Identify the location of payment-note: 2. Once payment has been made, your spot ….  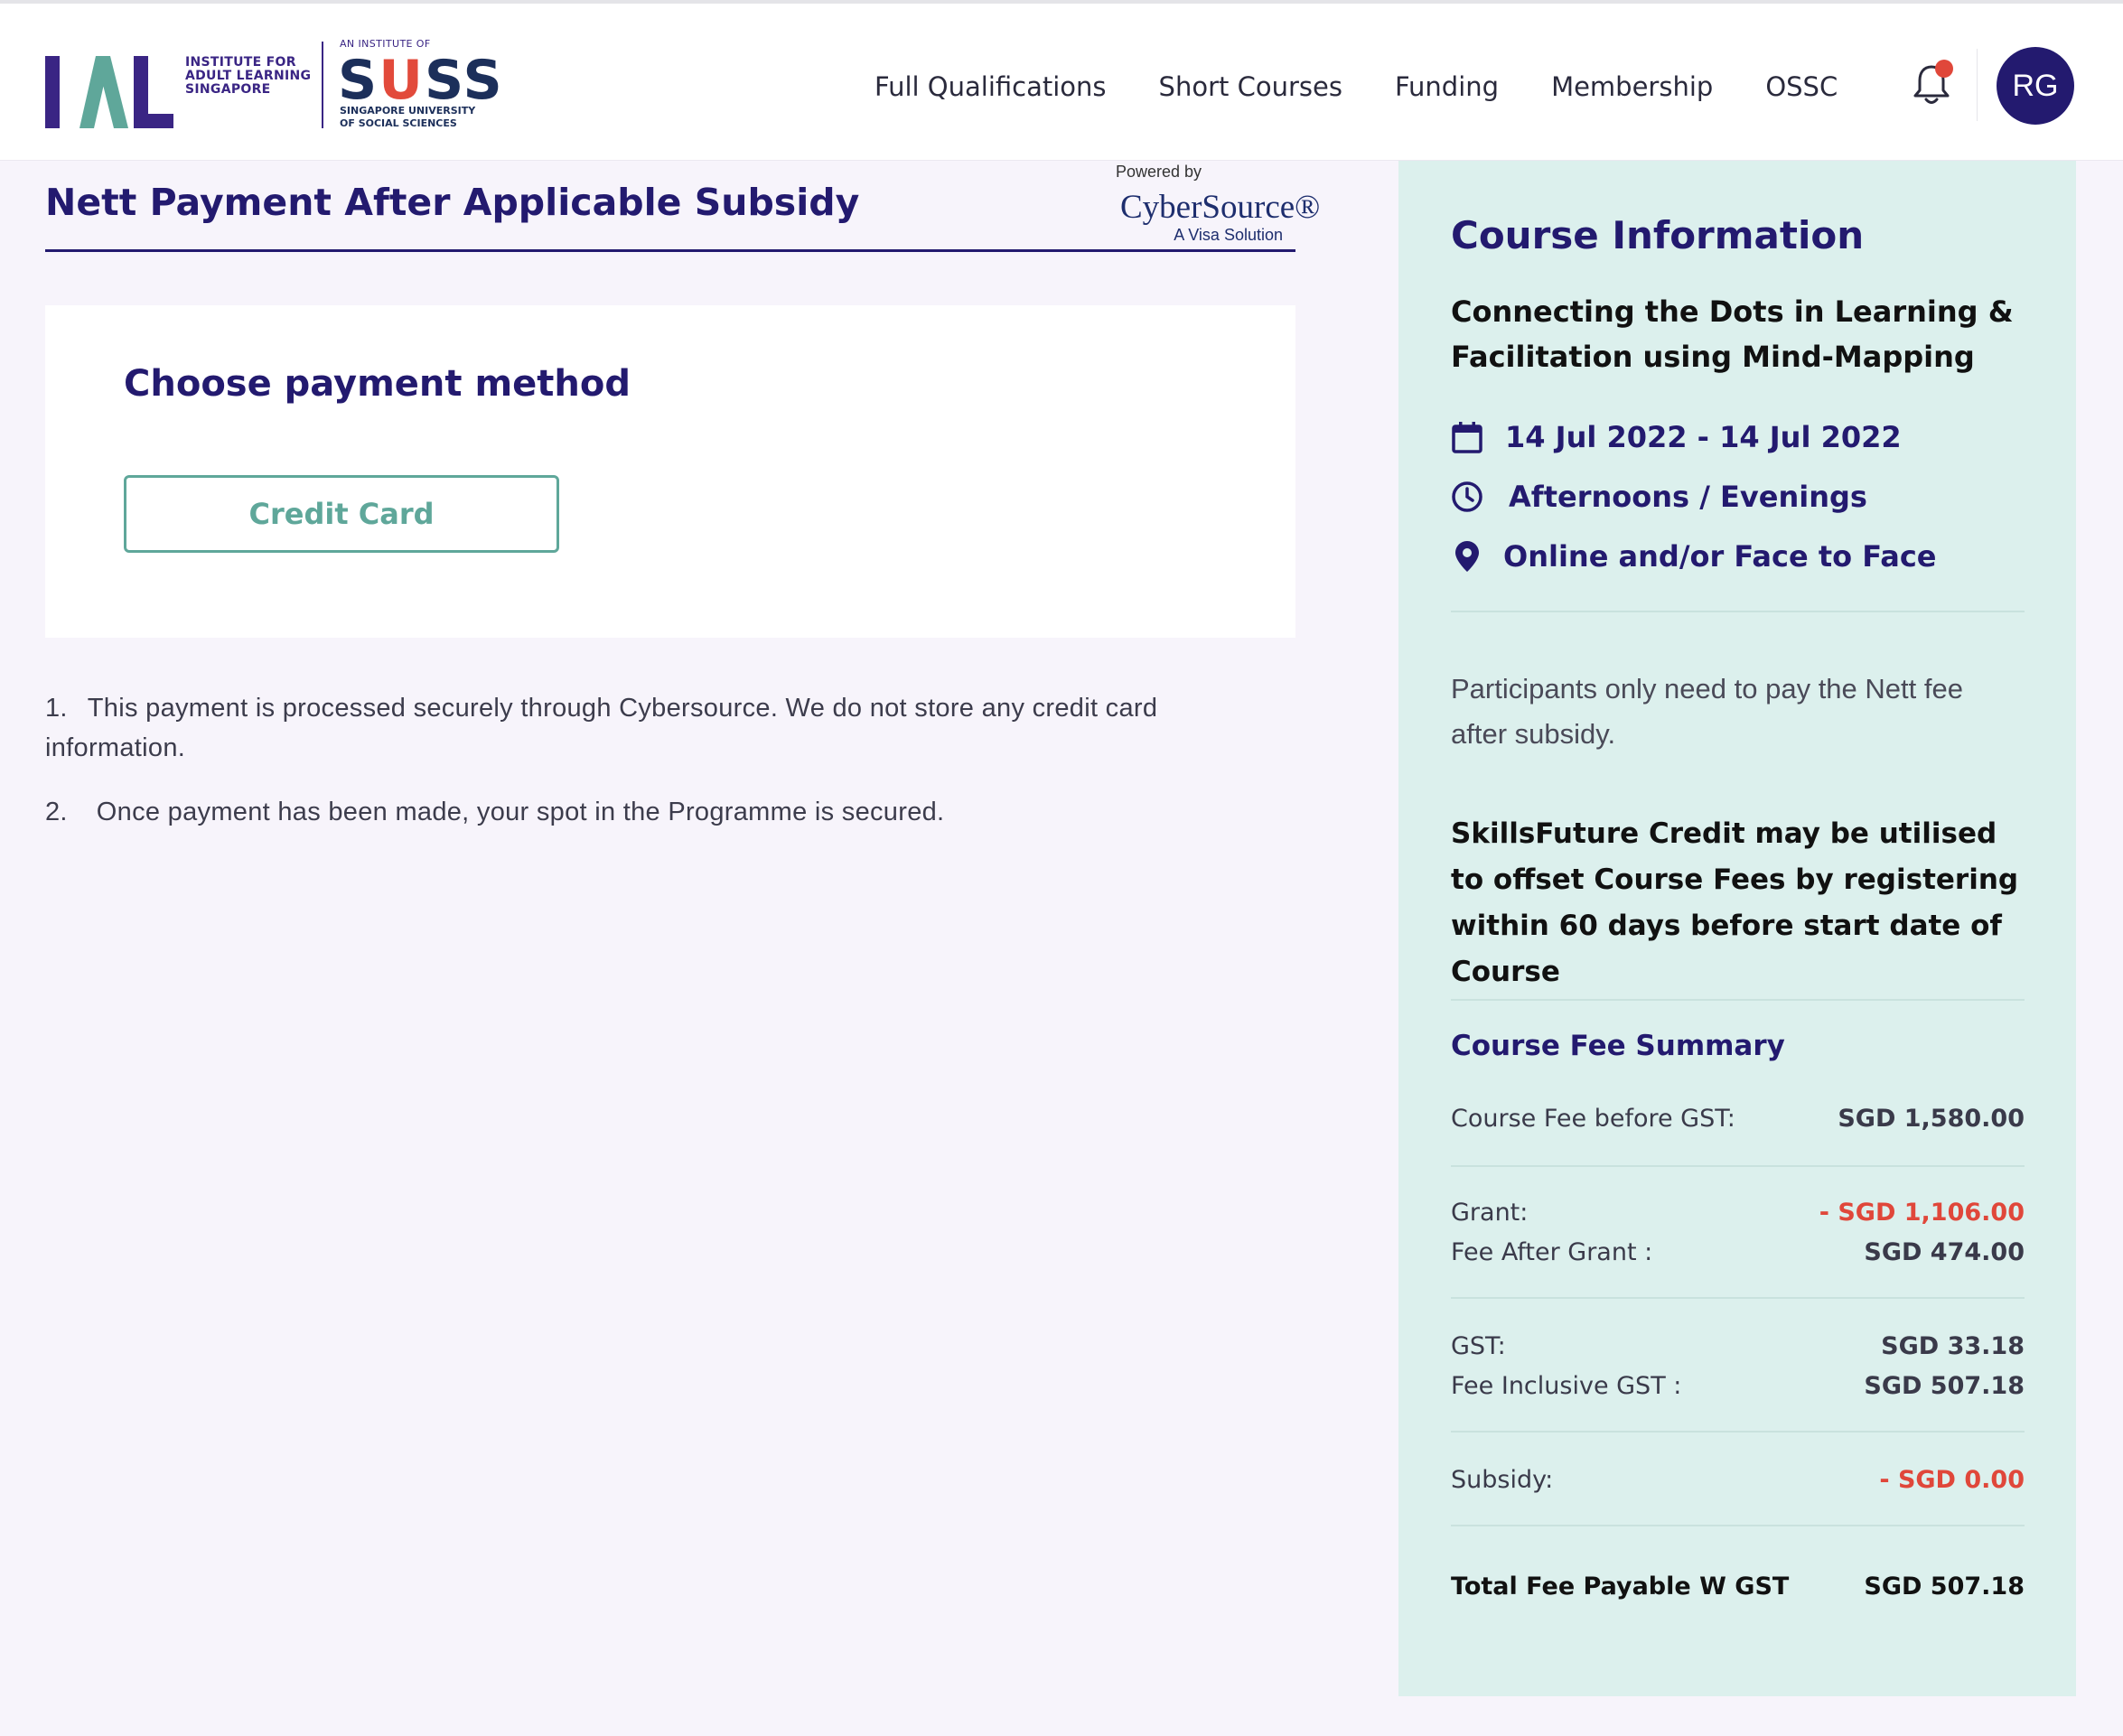
(670, 812).